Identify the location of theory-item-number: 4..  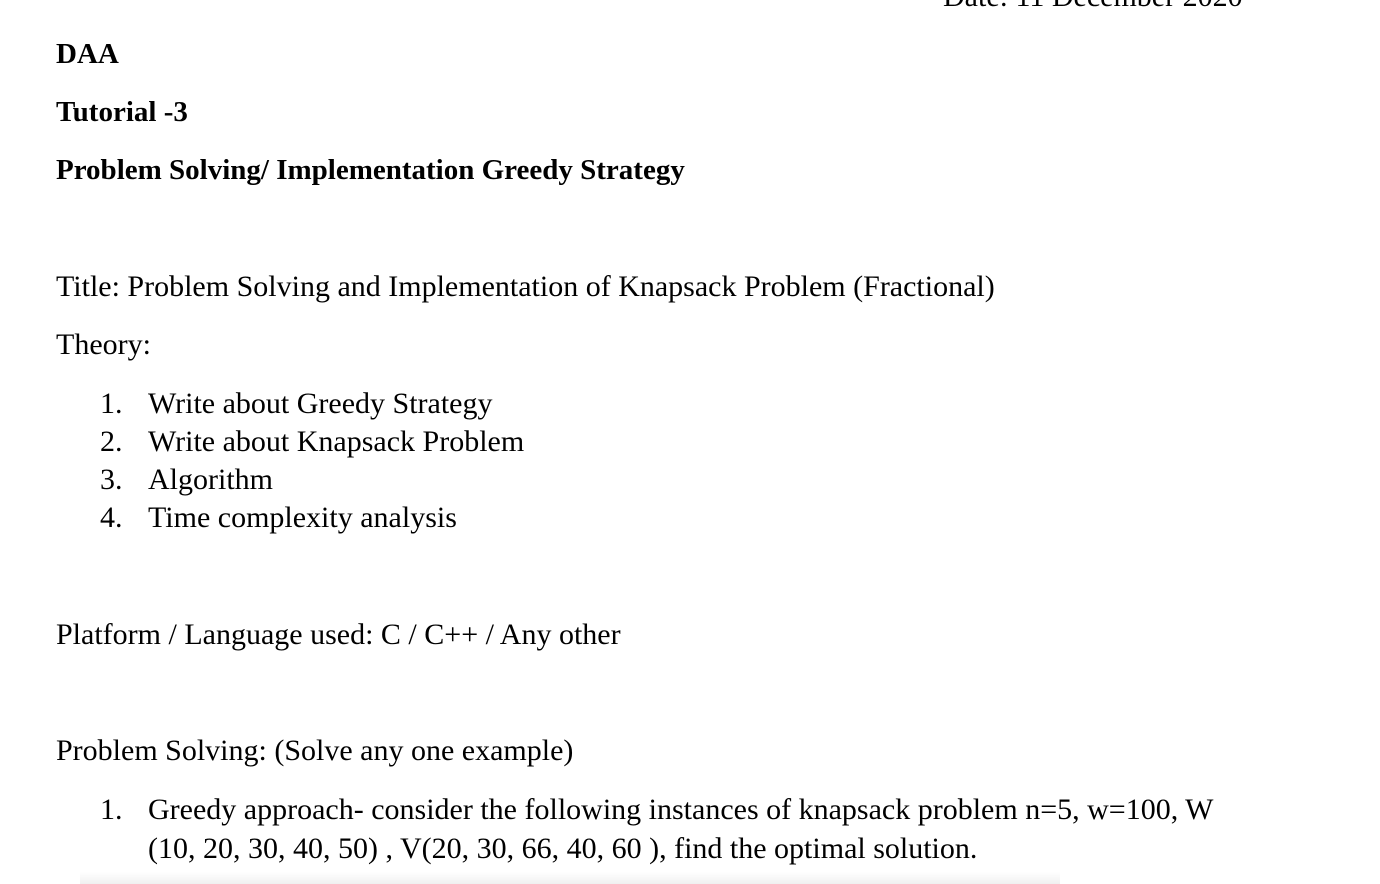
(111, 517).